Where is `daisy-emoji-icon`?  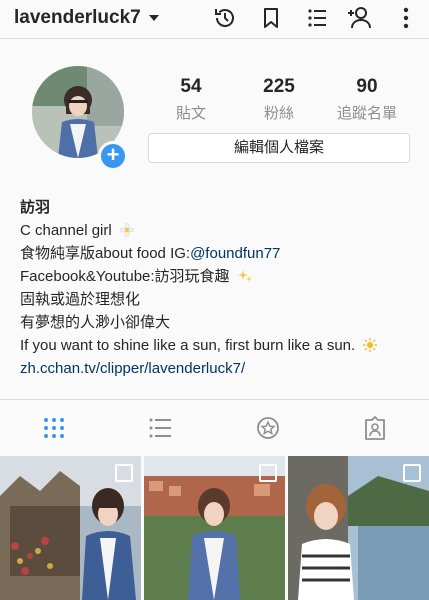 daisy-emoji-icon is located at coordinates (126, 230).